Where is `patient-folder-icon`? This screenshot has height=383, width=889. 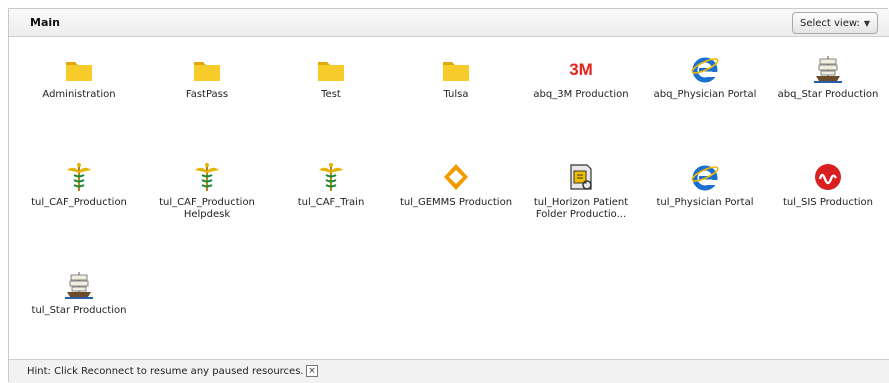 patient-folder-icon is located at coordinates (581, 177).